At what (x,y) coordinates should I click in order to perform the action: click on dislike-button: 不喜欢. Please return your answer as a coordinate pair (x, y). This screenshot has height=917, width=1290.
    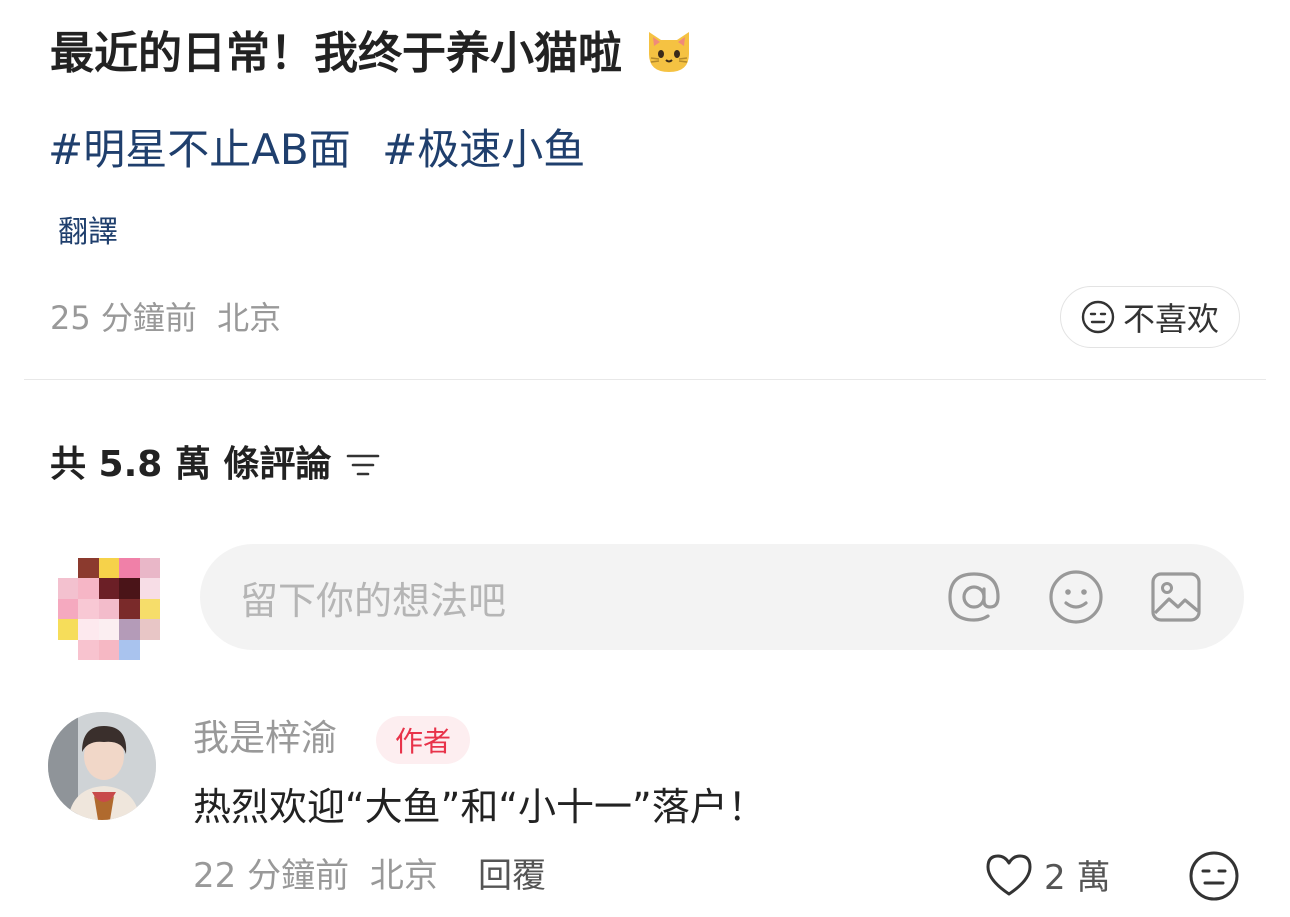
    Looking at the image, I should click on (1150, 317).